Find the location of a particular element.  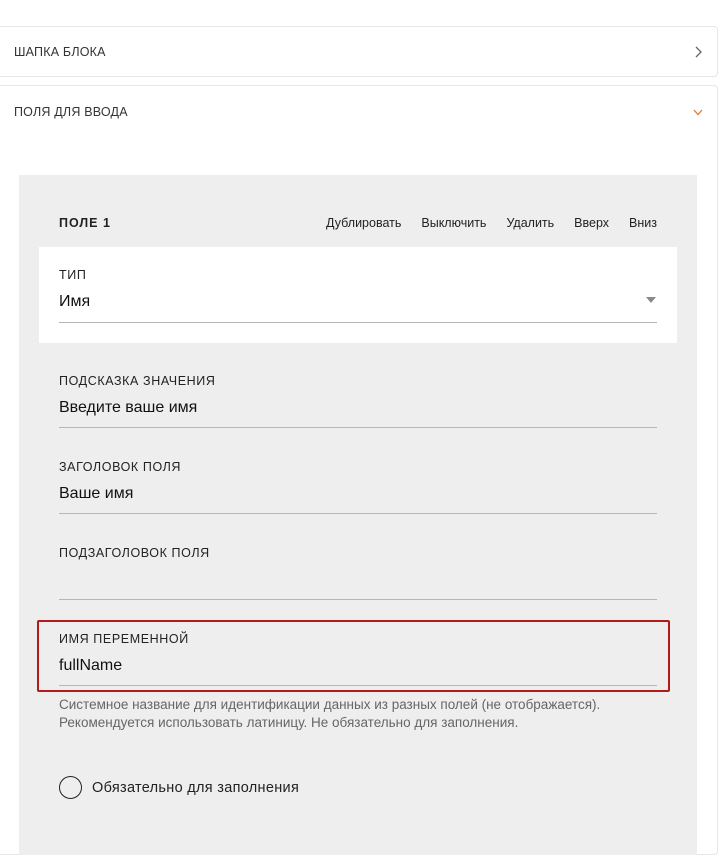

subheading-underline is located at coordinates (358, 599).